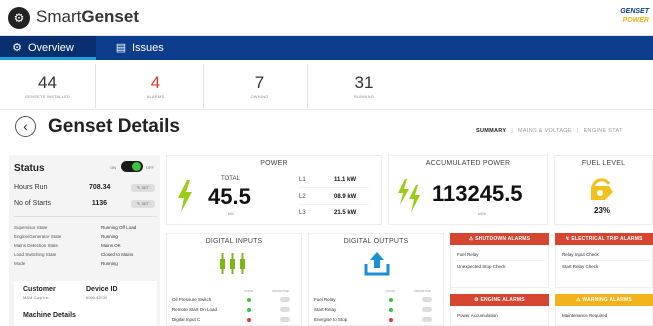  I want to click on stat-owning: 7 OWNING, so click(260, 86).